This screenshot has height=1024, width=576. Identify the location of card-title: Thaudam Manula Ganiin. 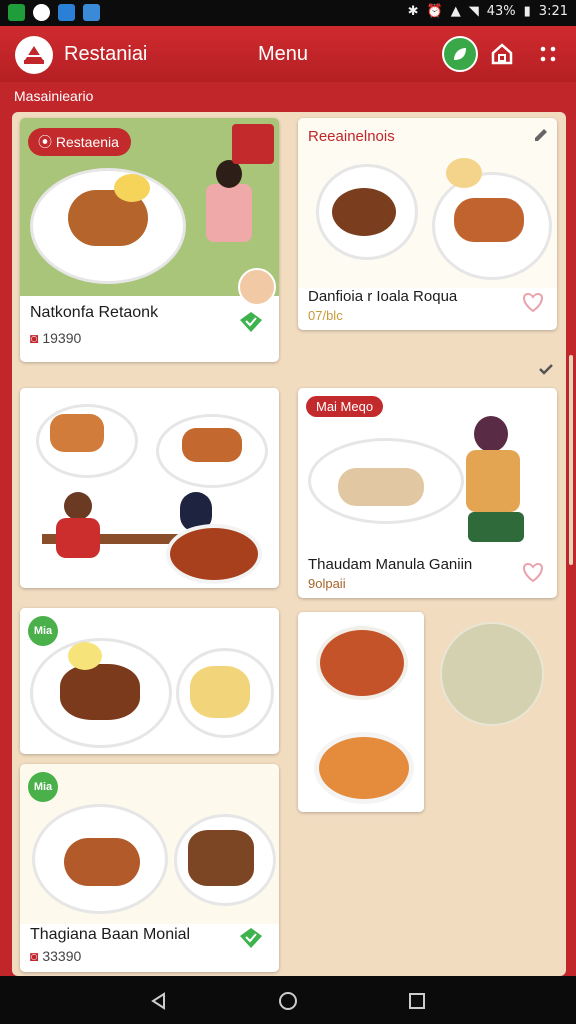
(390, 564).